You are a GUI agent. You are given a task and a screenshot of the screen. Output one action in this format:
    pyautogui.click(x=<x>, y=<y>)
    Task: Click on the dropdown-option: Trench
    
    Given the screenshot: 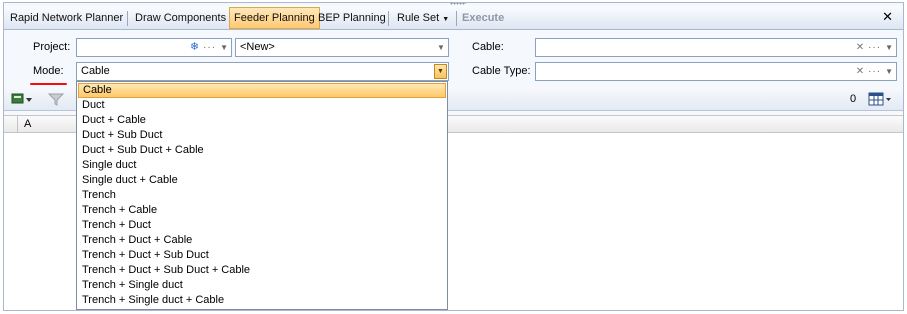 What is the action you would take?
    pyautogui.click(x=262, y=195)
    